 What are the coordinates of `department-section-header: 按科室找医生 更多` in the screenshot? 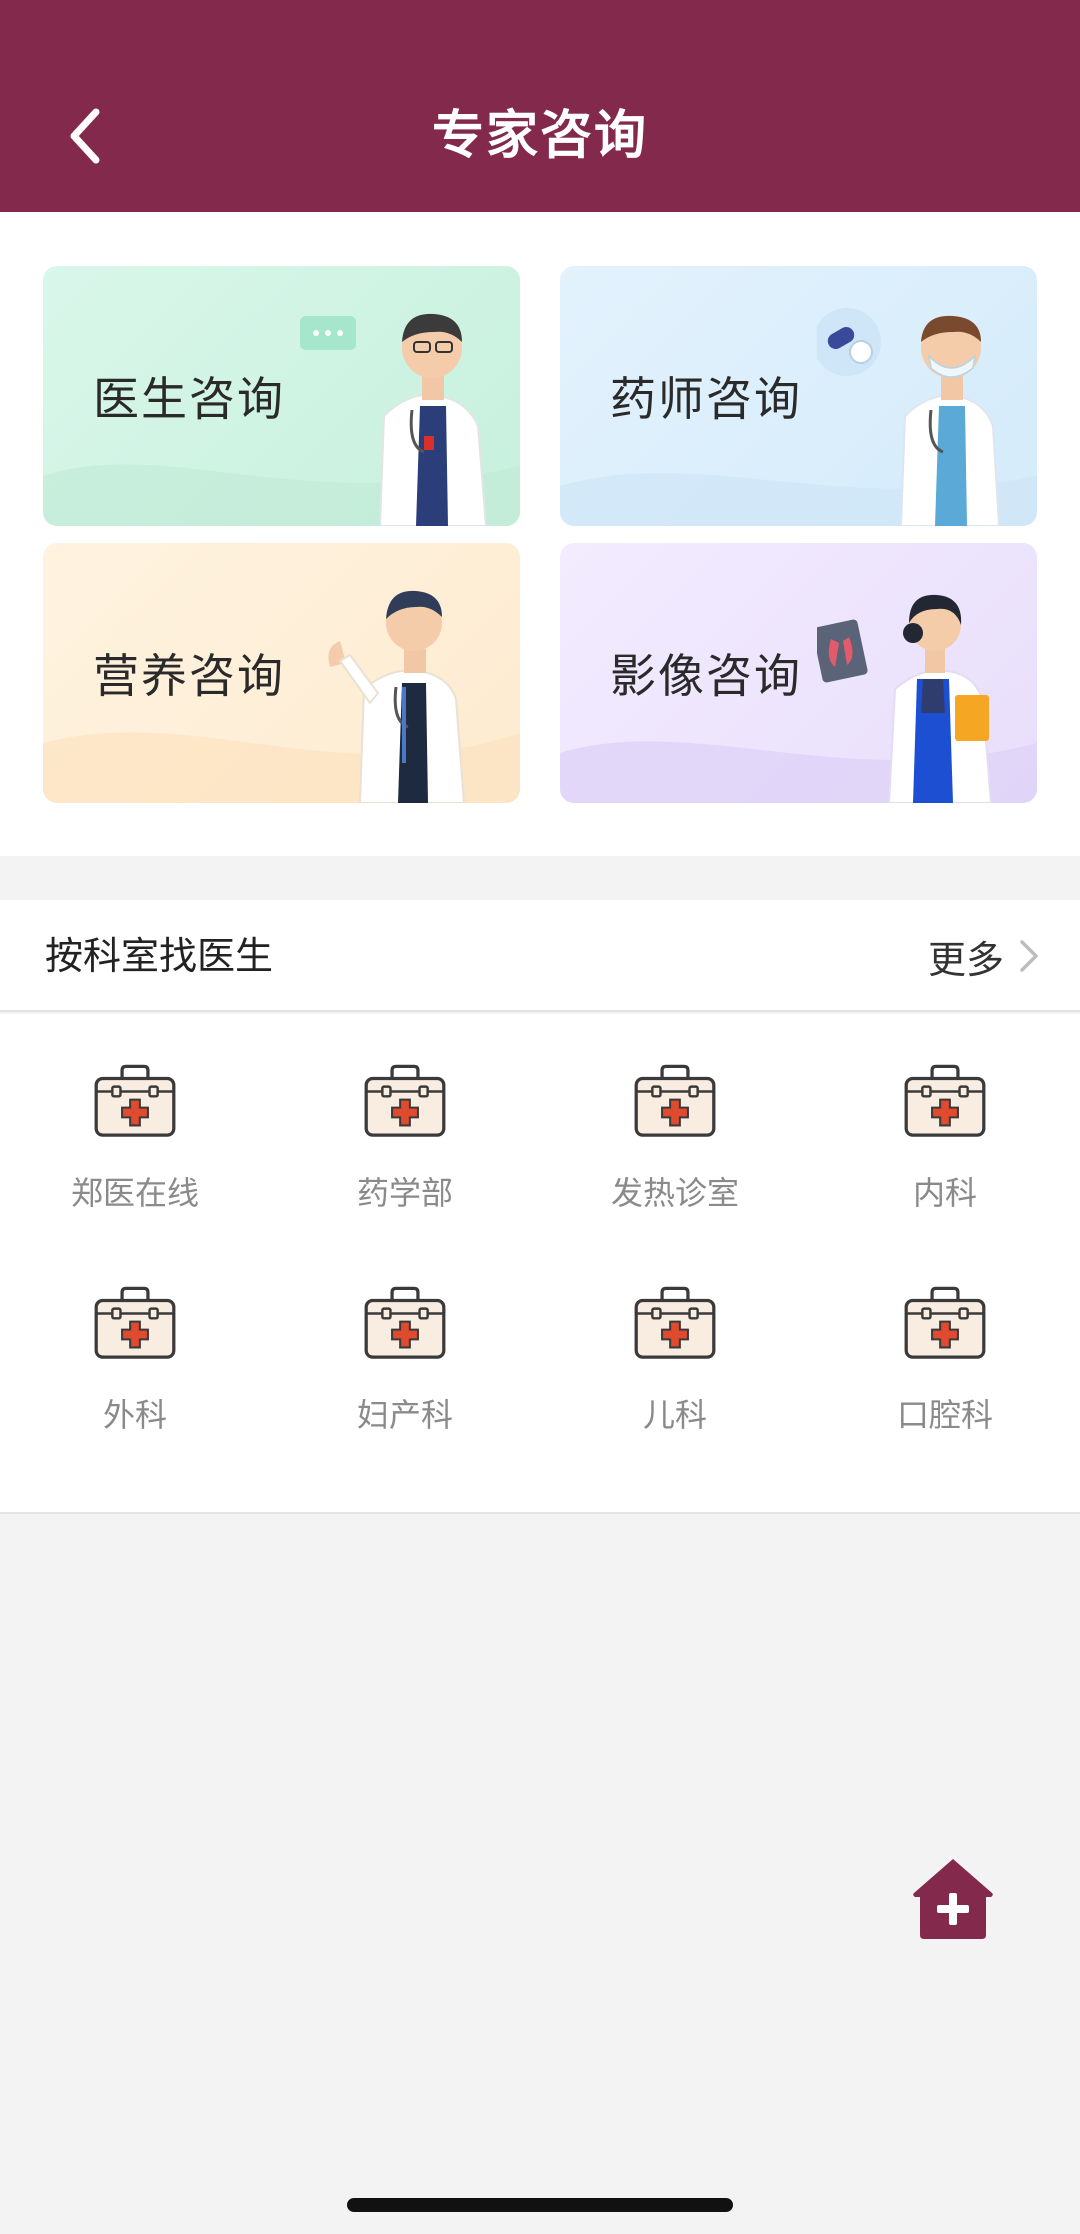 It's located at (540, 956).